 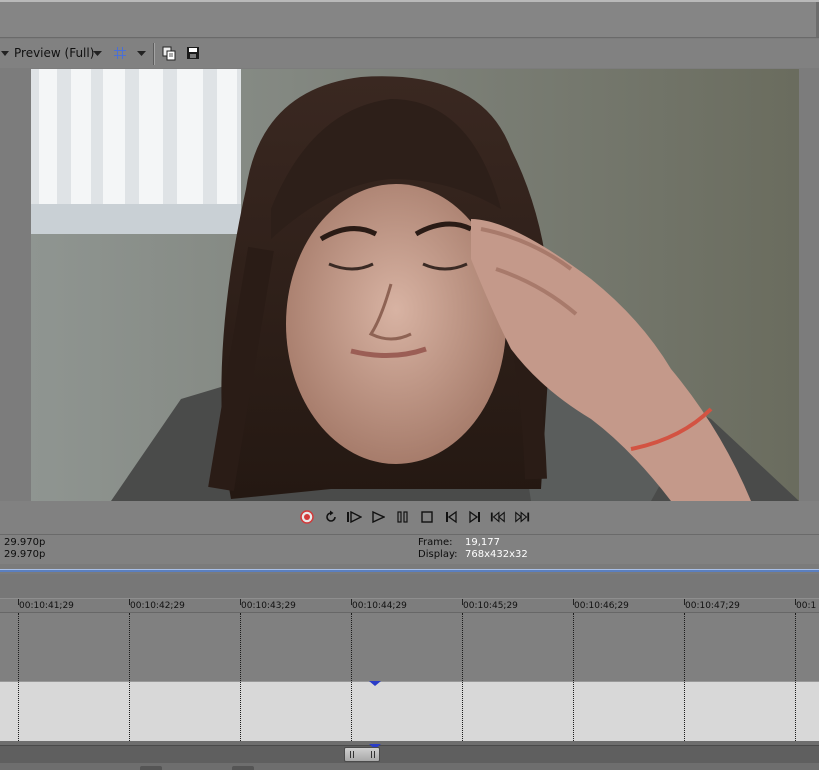 What do you see at coordinates (409, 19) in the screenshot?
I see `window-top-strip` at bounding box center [409, 19].